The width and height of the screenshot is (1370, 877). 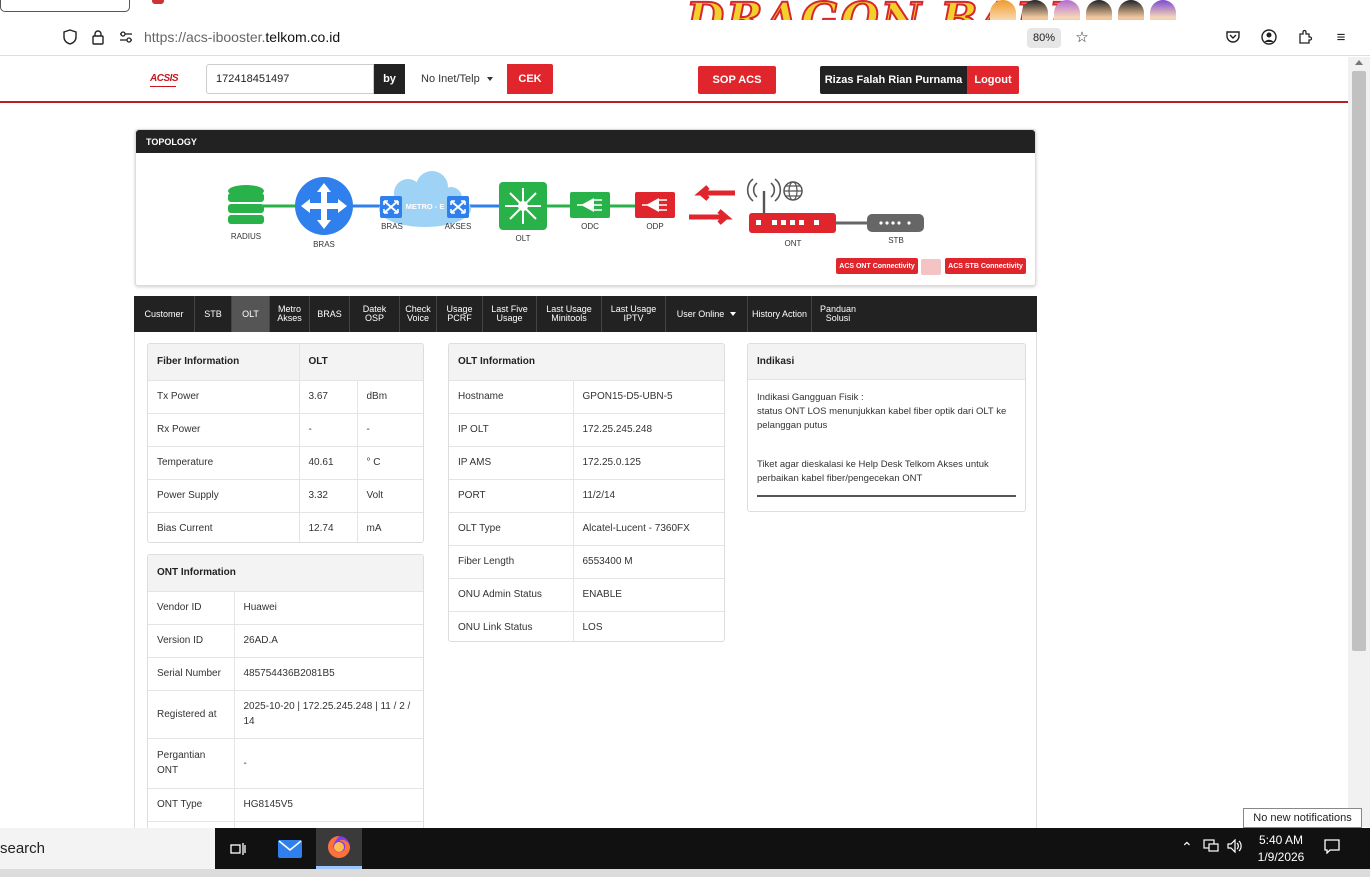 I want to click on globe-icon, so click(x=793, y=191).